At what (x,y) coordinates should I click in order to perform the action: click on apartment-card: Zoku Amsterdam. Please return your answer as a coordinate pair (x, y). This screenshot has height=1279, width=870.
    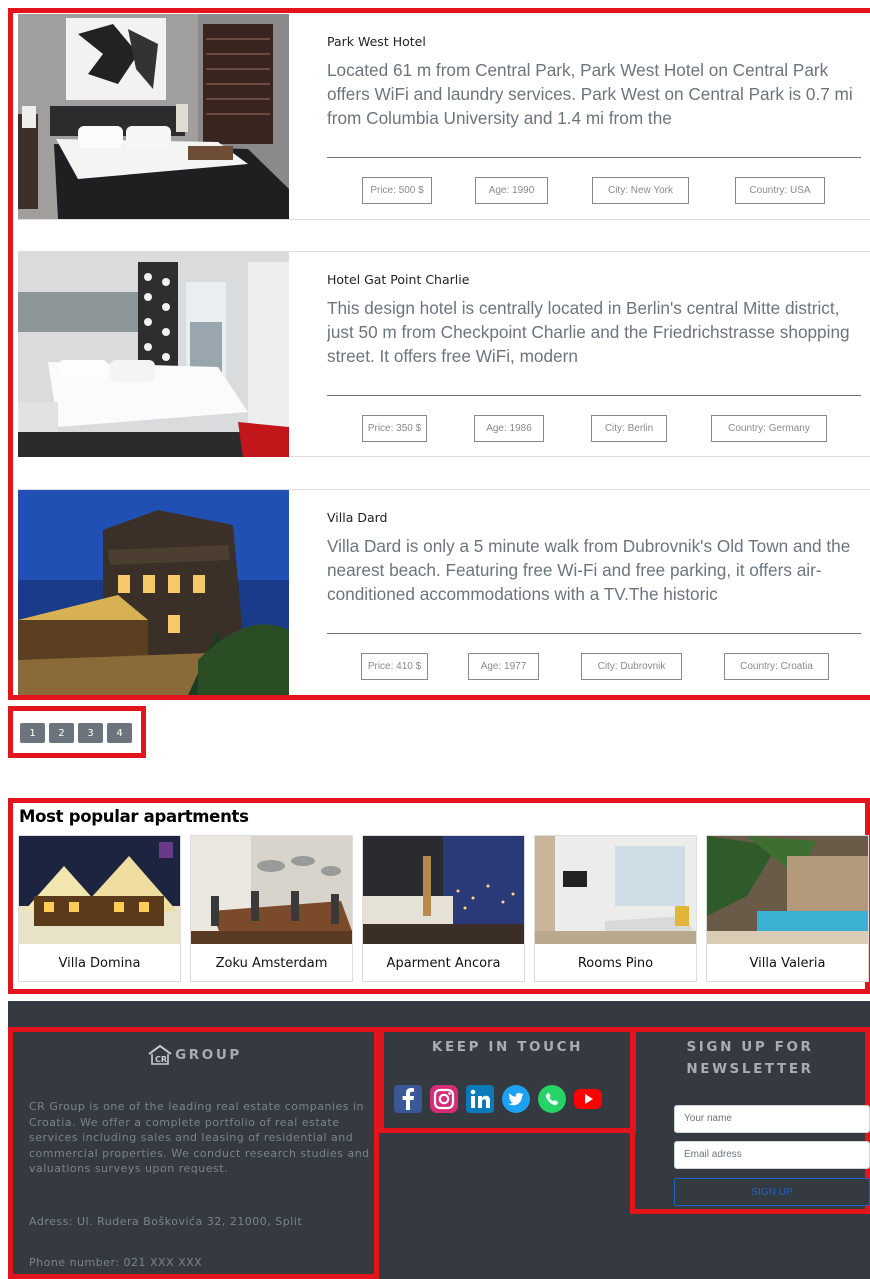
    Looking at the image, I should click on (271, 908).